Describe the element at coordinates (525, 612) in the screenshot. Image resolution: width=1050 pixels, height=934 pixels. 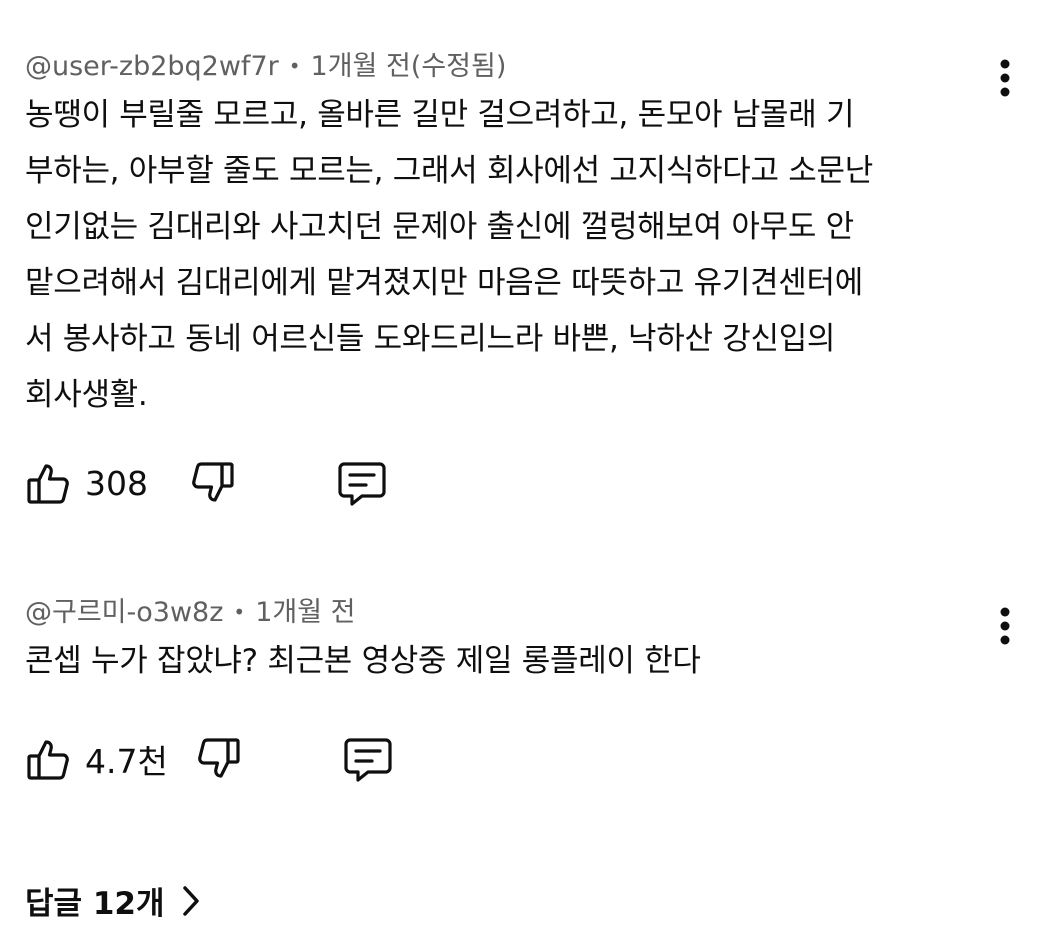
I see `comment-meta: @구르미-o3w8z • 1개월 전` at that location.